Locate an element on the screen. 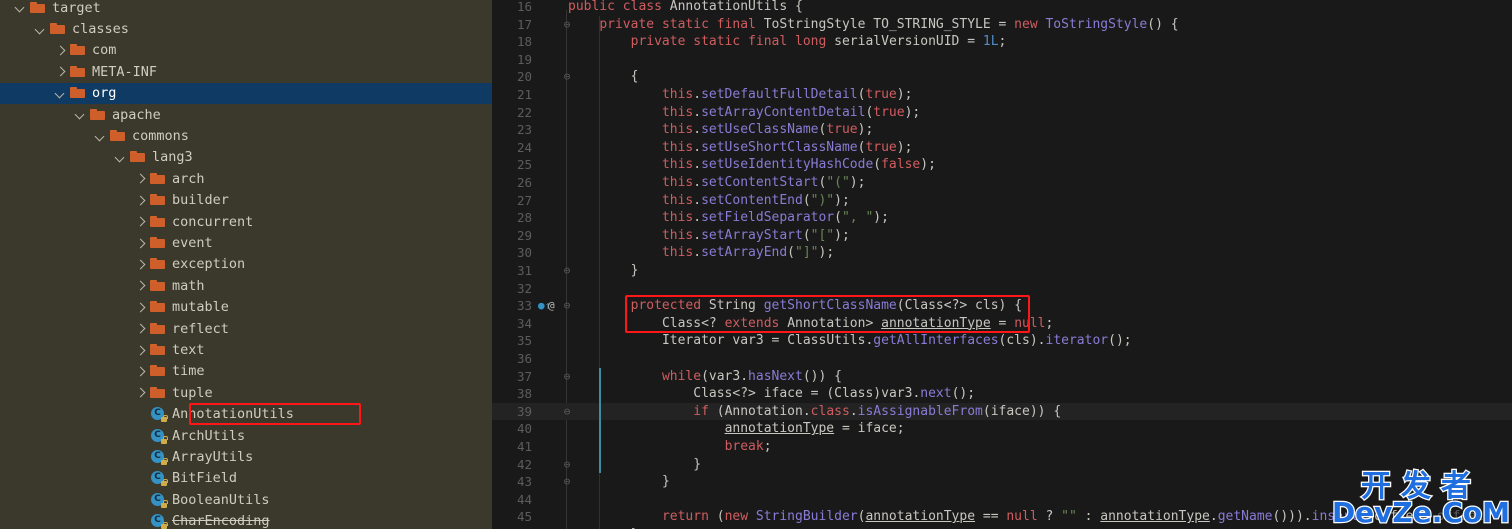 The width and height of the screenshot is (1512, 529). code-line: 44 is located at coordinates (1002, 500).